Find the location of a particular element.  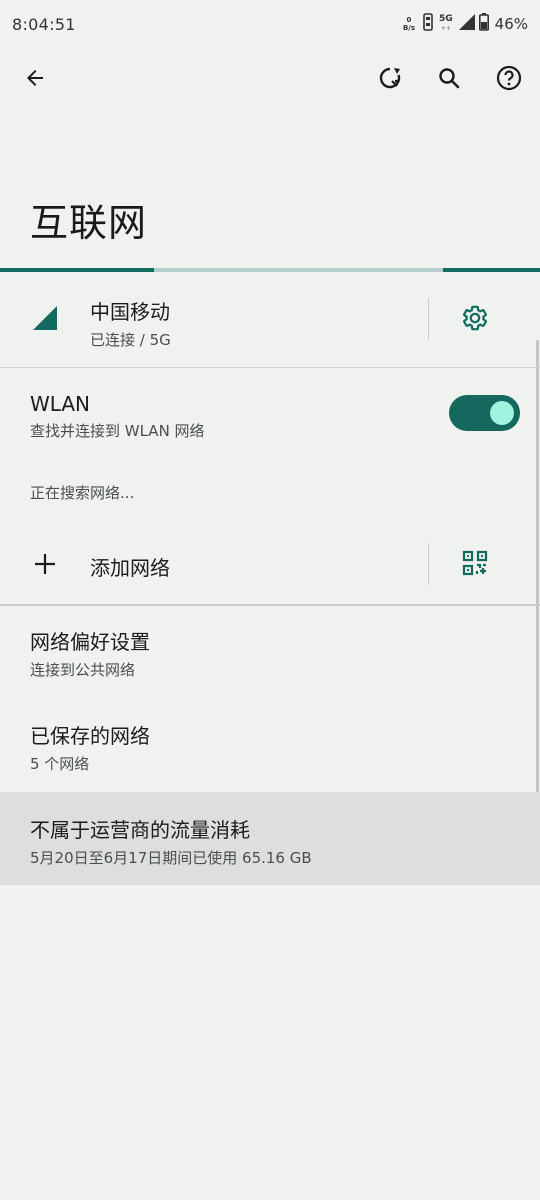

network-preferences-title: 网络偏好设置 is located at coordinates (90, 642).